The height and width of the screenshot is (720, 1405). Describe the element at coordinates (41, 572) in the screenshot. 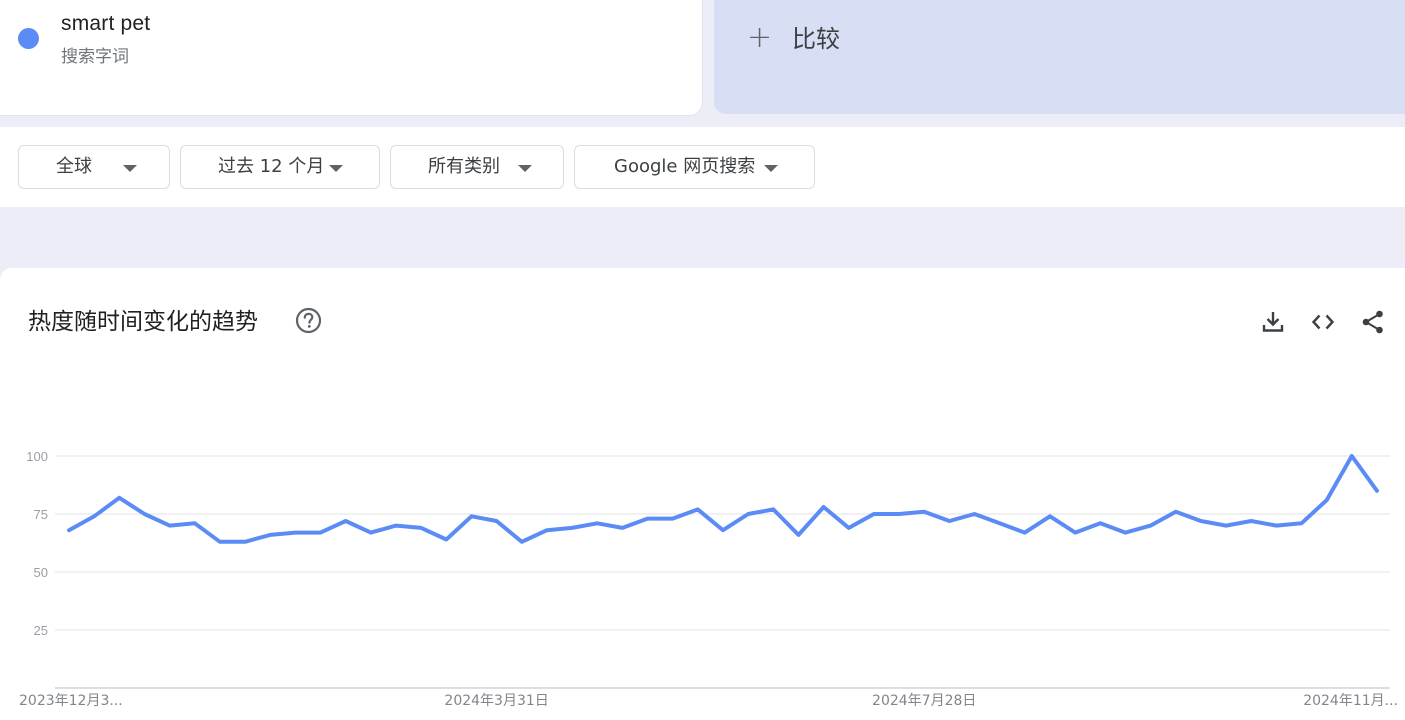

I see `y-tick-label: 50` at that location.